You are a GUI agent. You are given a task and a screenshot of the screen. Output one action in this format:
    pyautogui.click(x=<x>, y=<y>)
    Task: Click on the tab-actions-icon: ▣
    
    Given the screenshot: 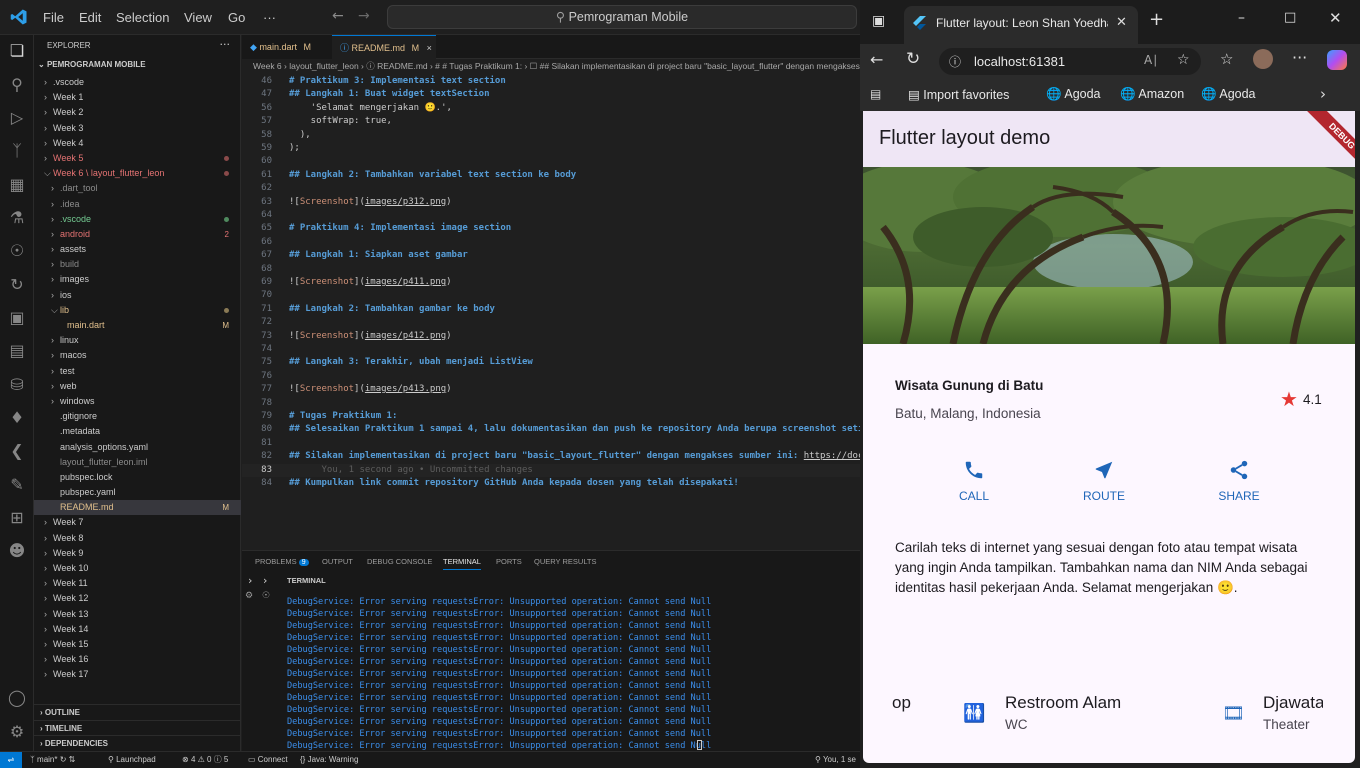 What is the action you would take?
    pyautogui.click(x=878, y=21)
    